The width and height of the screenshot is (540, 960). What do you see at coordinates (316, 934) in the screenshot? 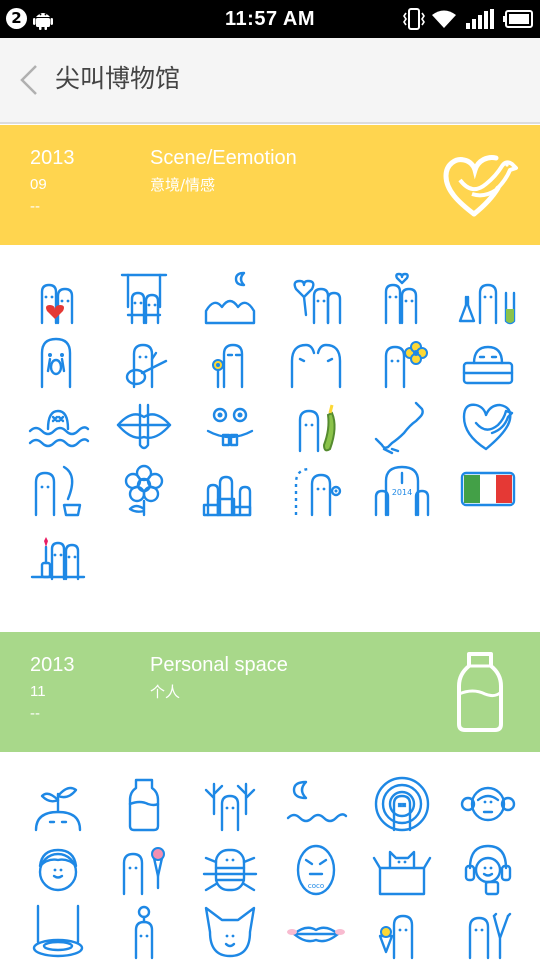
I see `blushing-lips-icon` at bounding box center [316, 934].